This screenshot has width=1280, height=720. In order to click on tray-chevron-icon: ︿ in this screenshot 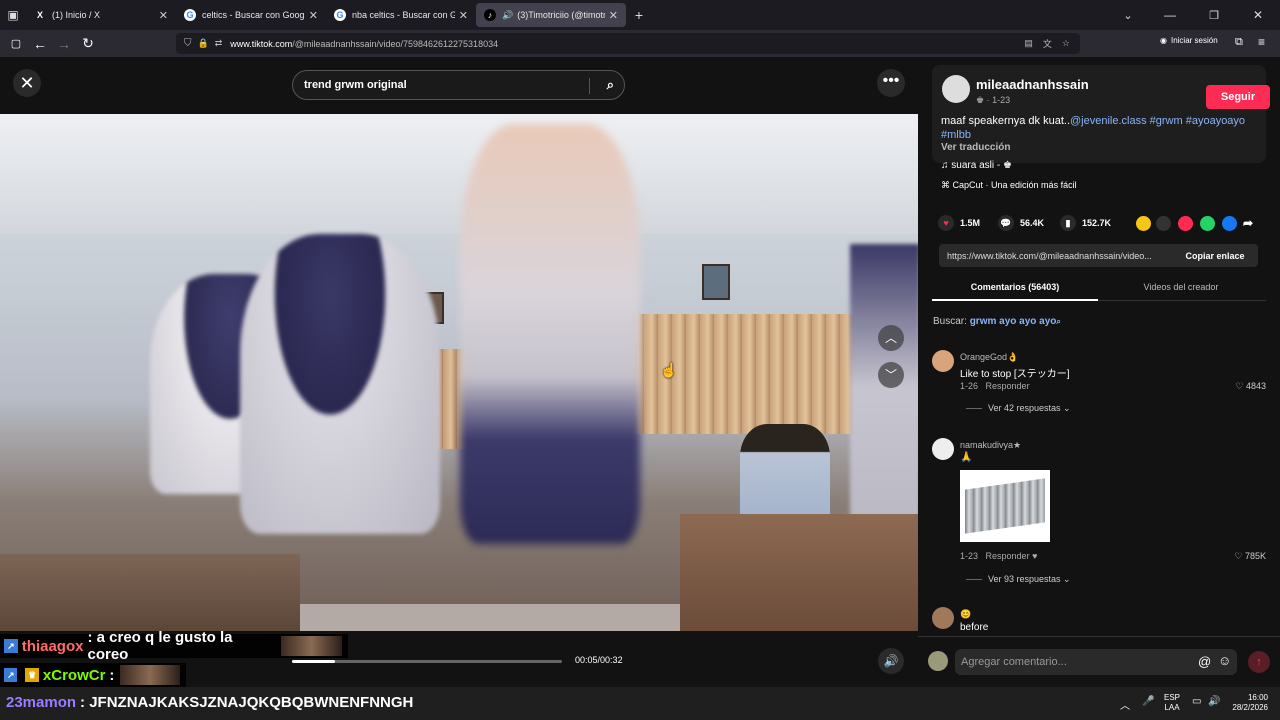, I will do `click(1125, 704)`.